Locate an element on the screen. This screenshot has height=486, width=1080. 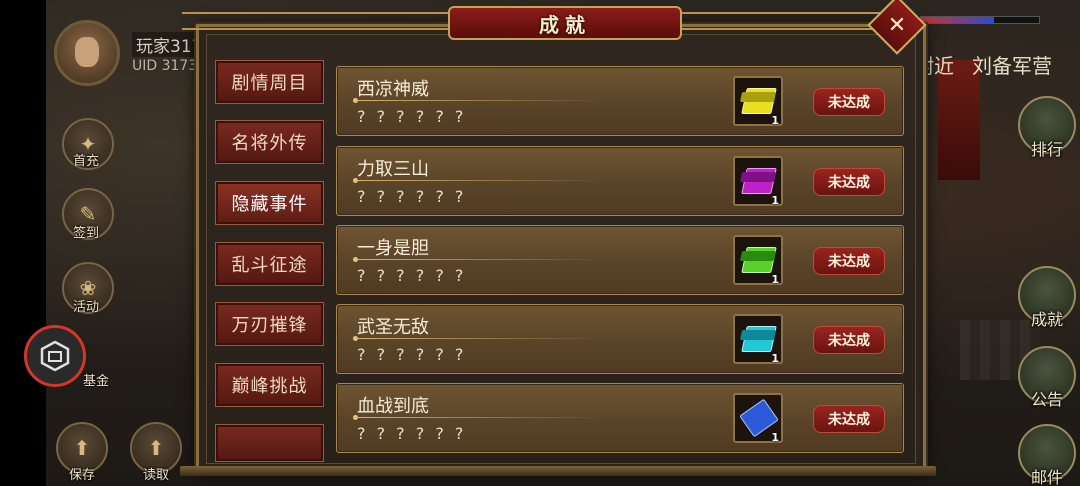
tab-more is located at coordinates (269, 443).